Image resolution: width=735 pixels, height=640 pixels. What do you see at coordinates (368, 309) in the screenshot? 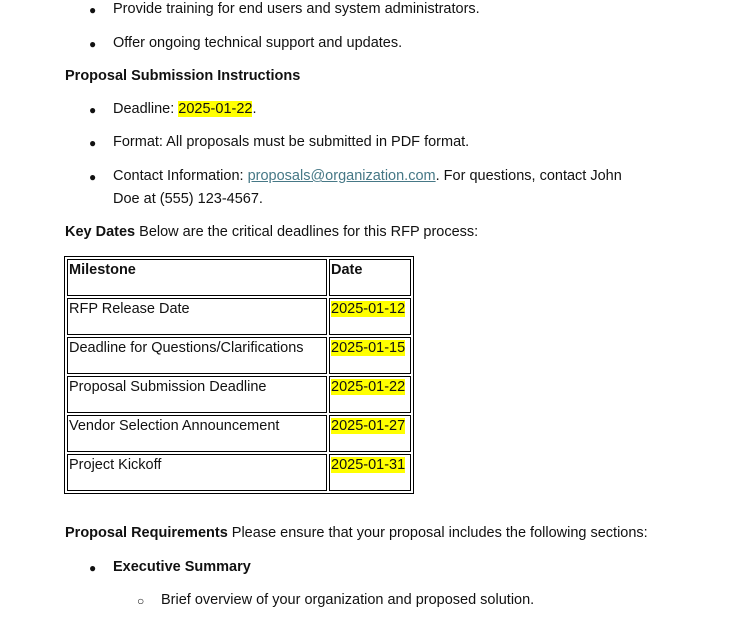
I see `date-cell: 2025-01-12` at bounding box center [368, 309].